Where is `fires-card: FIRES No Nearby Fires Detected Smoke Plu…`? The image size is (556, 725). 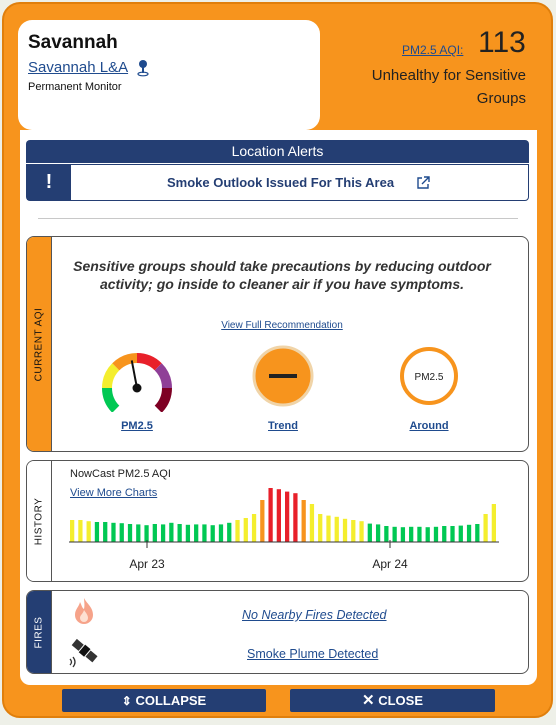
fires-card: FIRES No Nearby Fires Detected Smoke Plu… is located at coordinates (277, 632).